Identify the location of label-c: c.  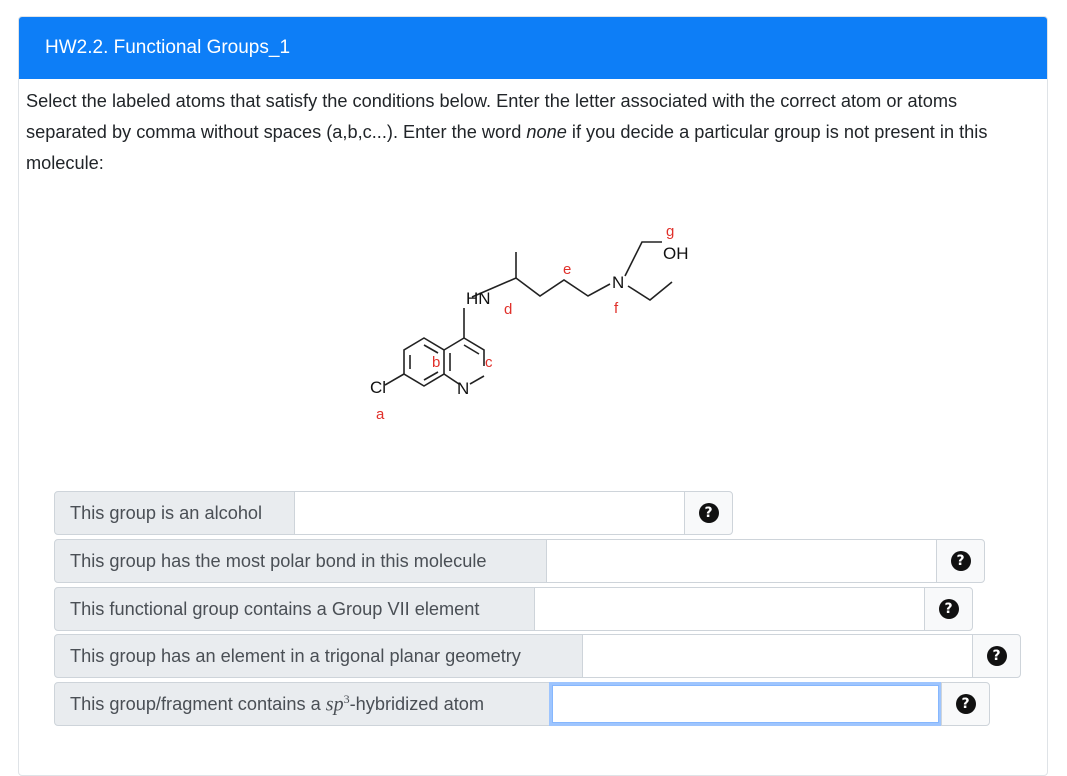
(489, 362).